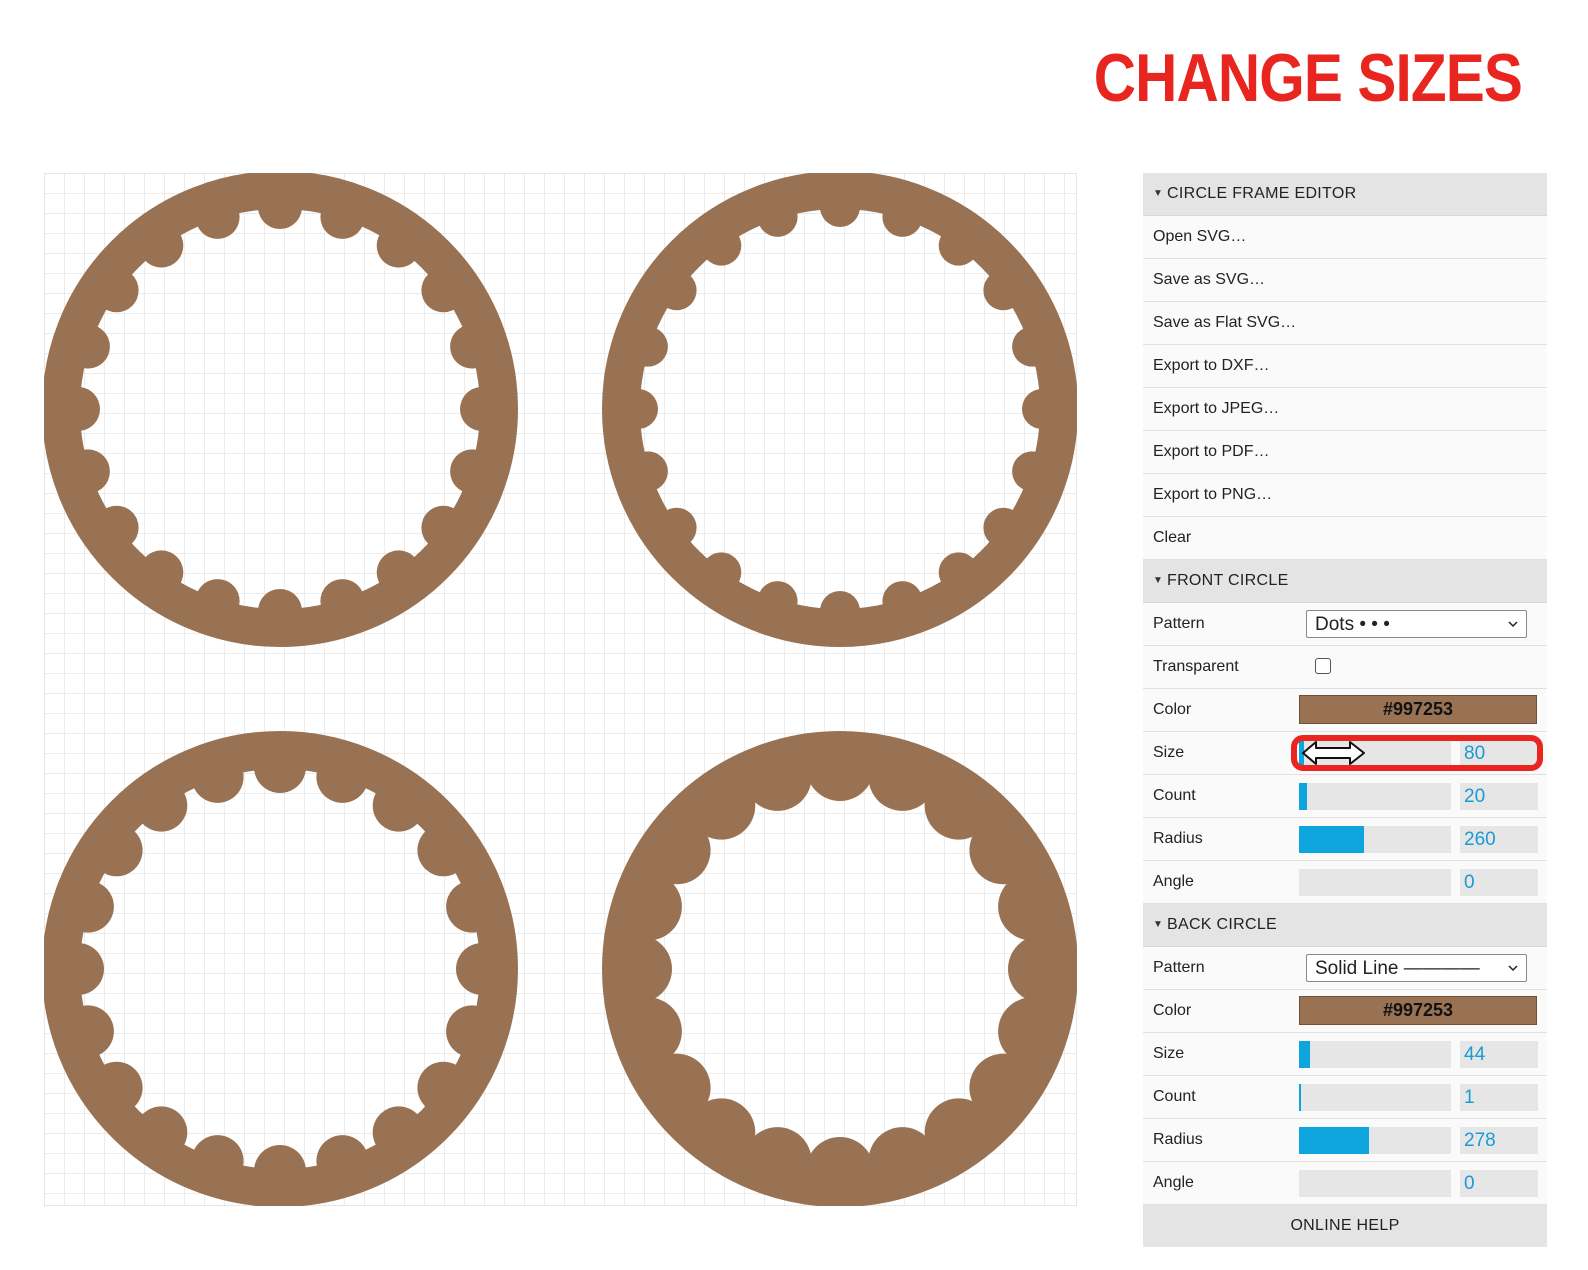 The image size is (1588, 1270). I want to click on back-radius-label: Radius, so click(1178, 1139).